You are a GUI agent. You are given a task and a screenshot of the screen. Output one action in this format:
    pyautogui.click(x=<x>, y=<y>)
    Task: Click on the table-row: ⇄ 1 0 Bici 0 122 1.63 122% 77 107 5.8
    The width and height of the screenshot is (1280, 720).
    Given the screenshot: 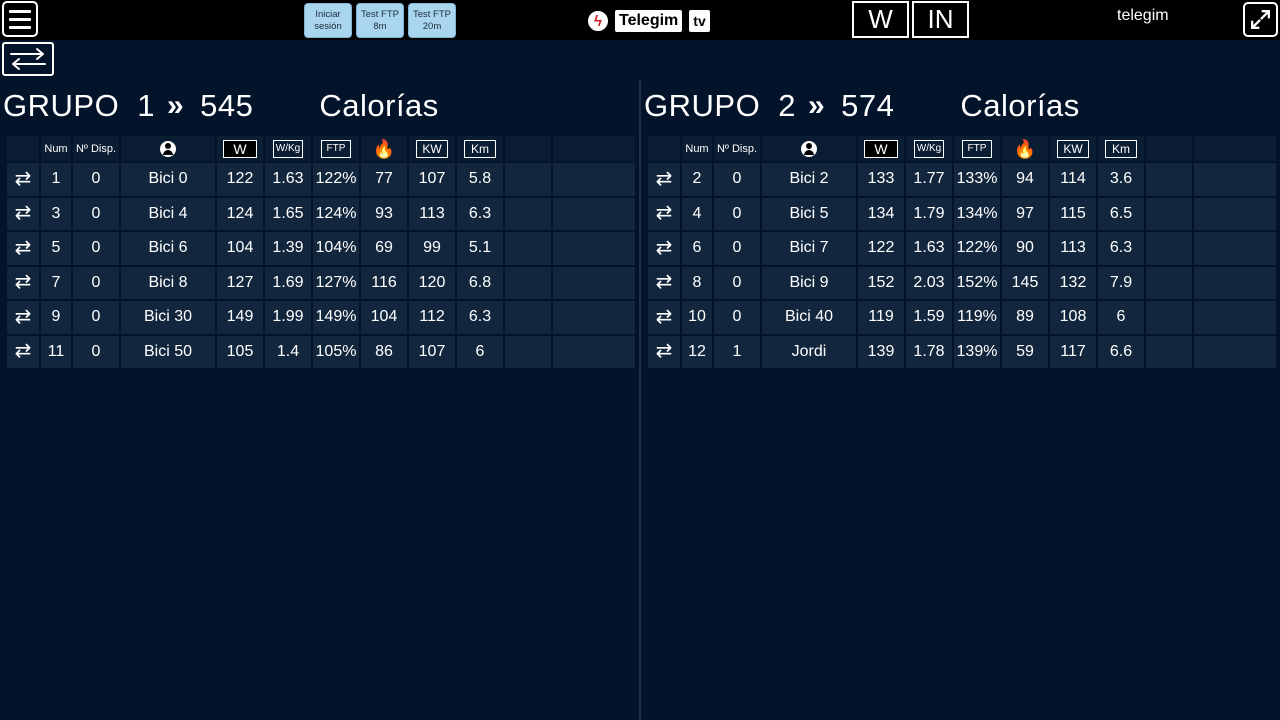 What is the action you would take?
    pyautogui.click(x=321, y=179)
    